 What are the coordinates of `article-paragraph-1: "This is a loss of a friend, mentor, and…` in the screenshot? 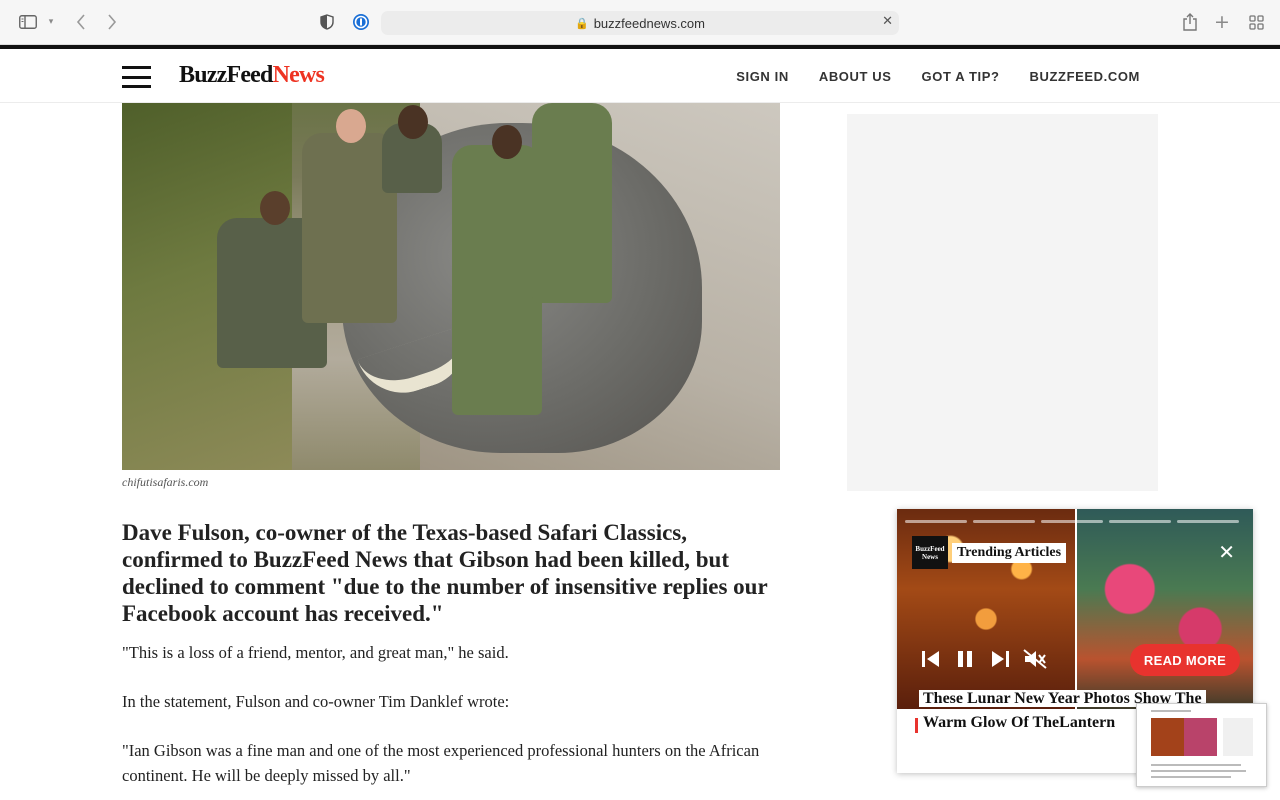 It's located at (315, 652).